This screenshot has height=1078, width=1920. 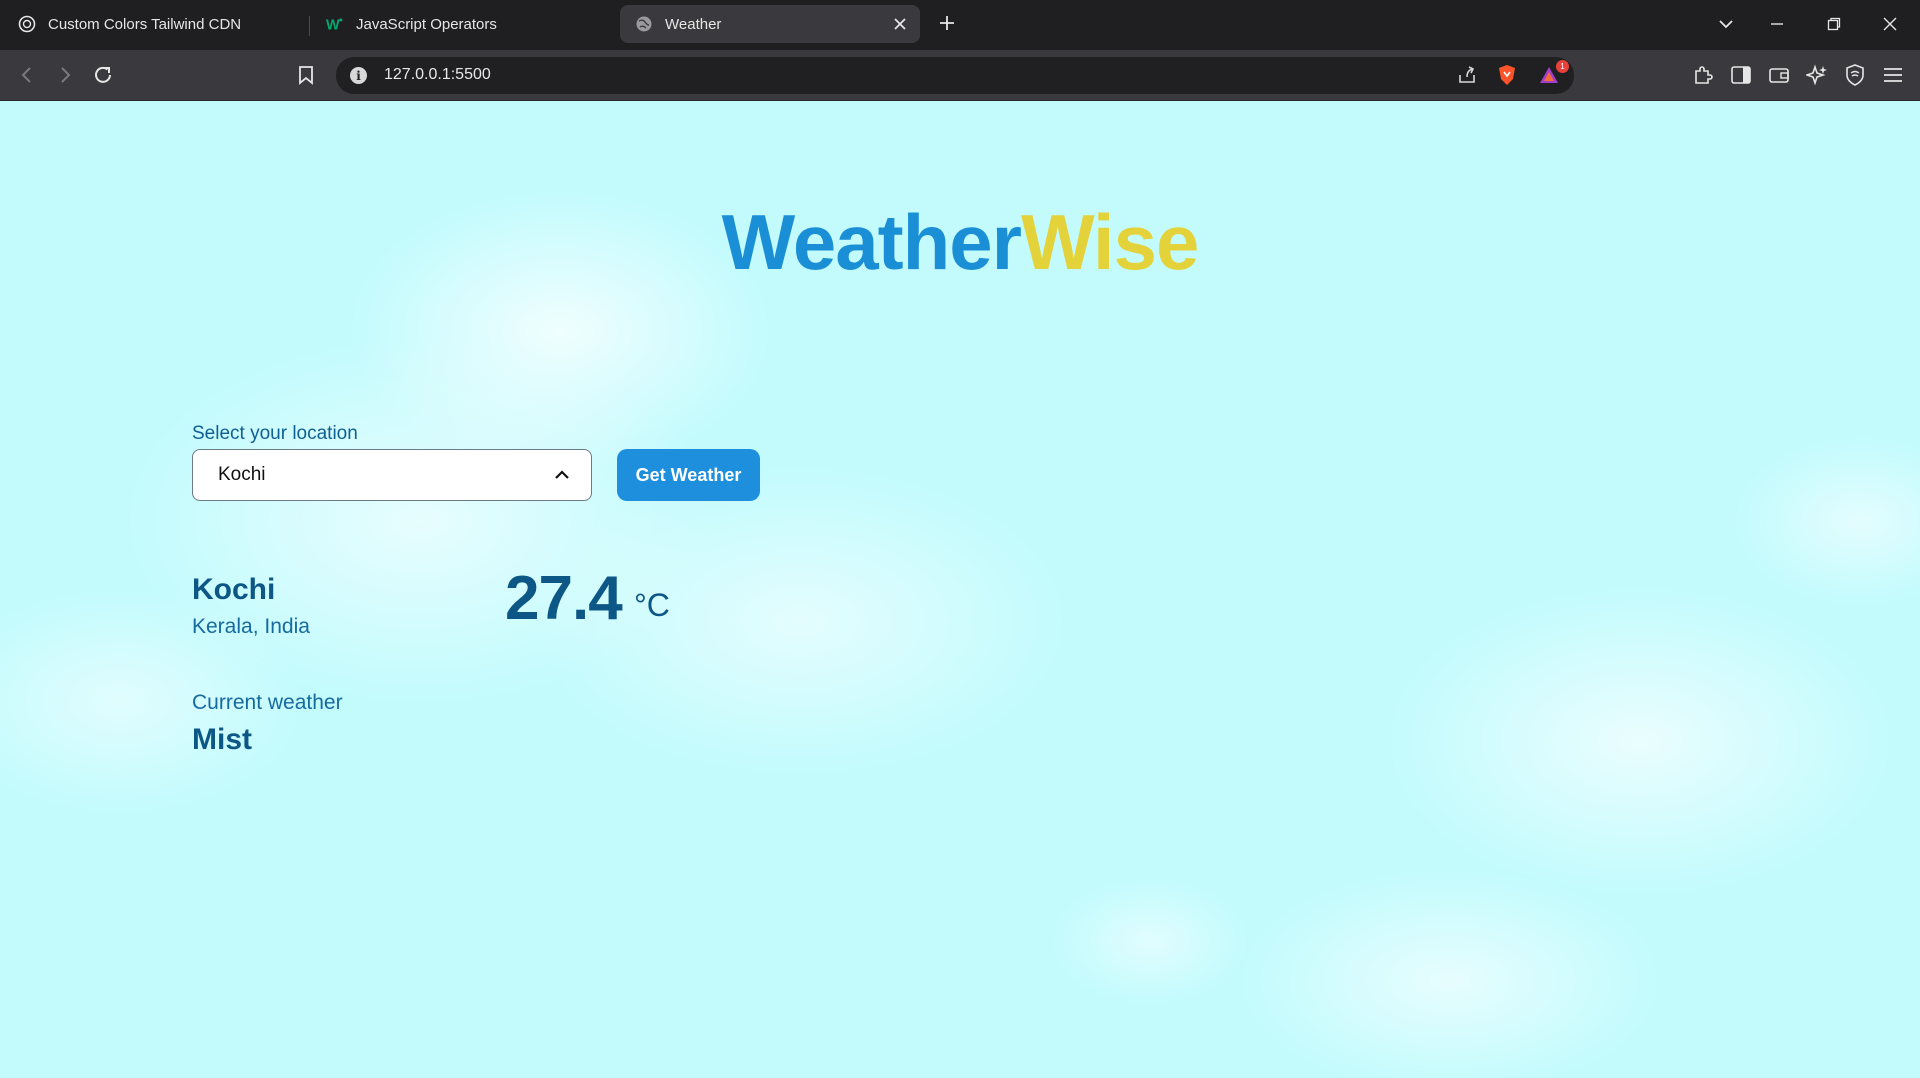 I want to click on reload-icon, so click(x=103, y=75).